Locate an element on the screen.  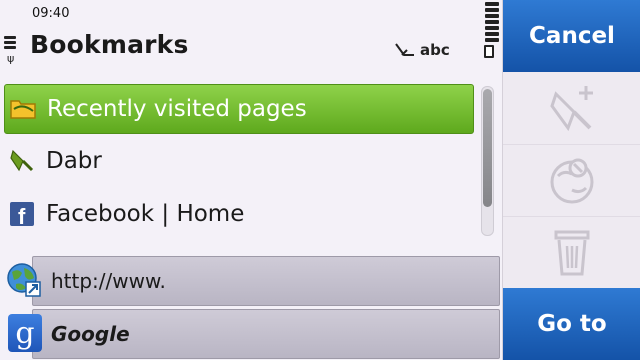
list-item-dabr: Dabr is located at coordinates (238, 161).